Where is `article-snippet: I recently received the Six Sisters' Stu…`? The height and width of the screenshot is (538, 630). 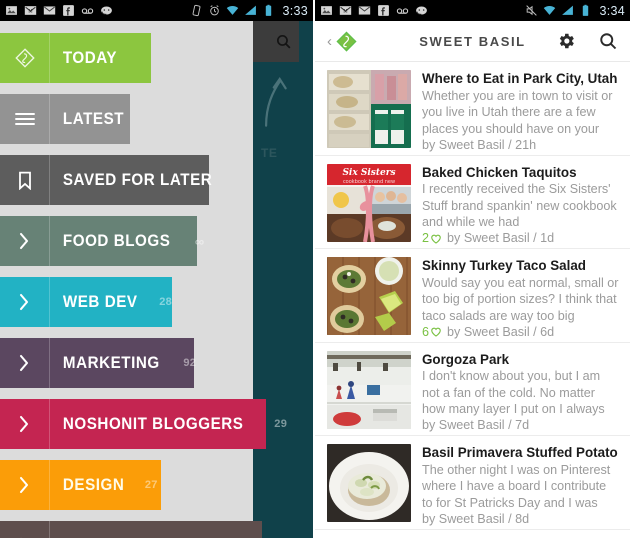 article-snippet: I recently received the Six Sisters' Stu… is located at coordinates (519, 206).